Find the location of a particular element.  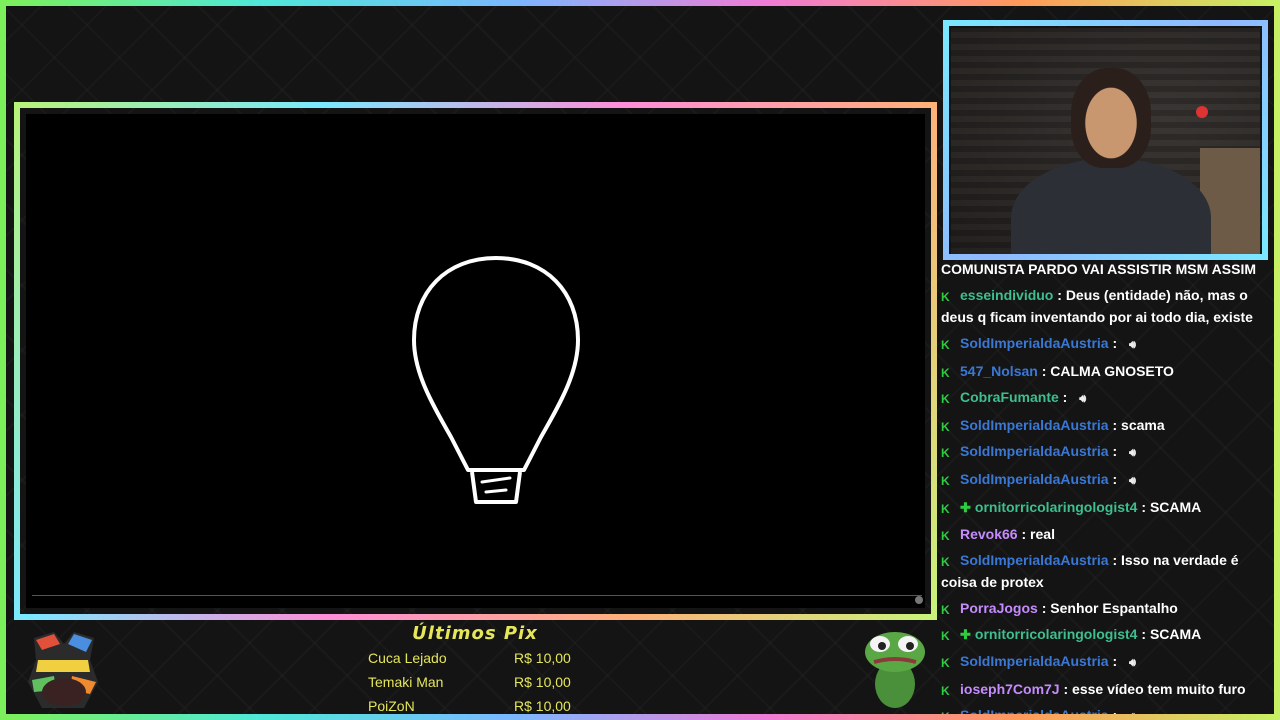

chat-message: K Revok66 : real is located at coordinates (1106, 534).